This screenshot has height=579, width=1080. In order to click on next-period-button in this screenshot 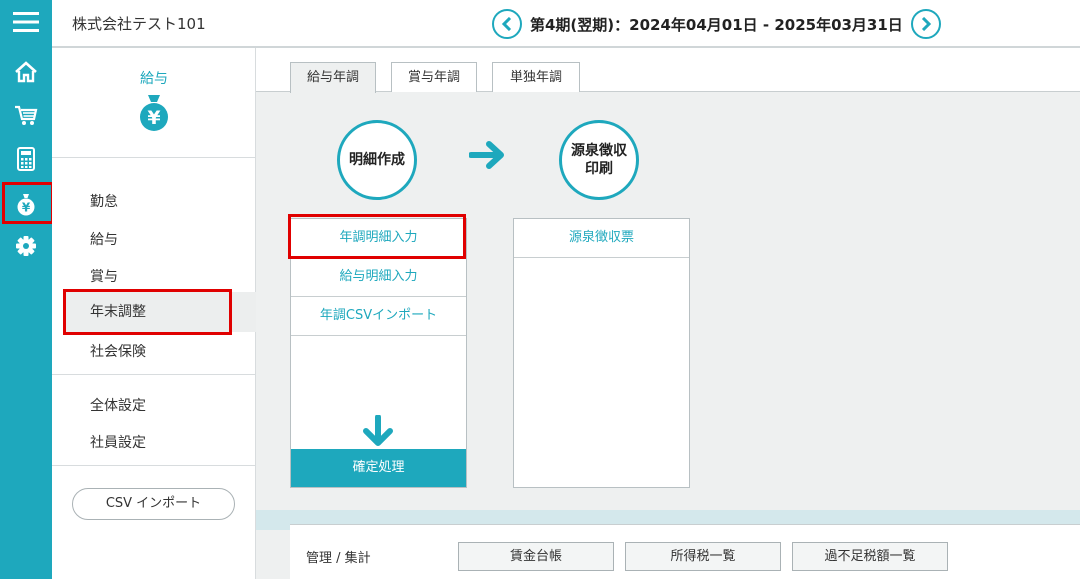, I will do `click(925, 24)`.